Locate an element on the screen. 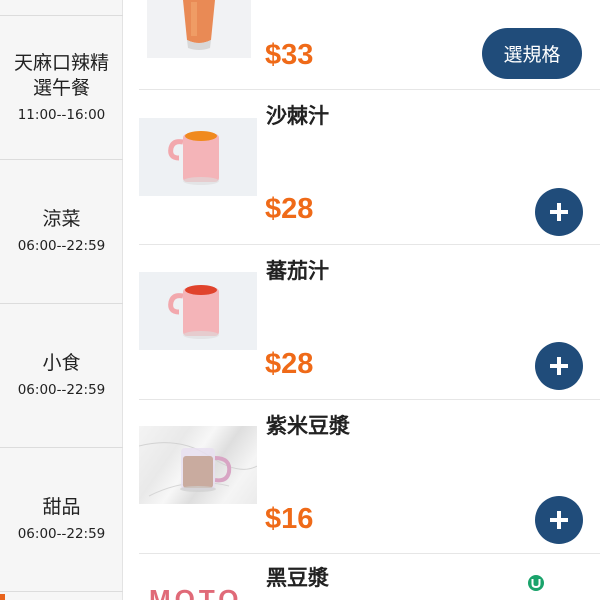 The height and width of the screenshot is (600, 600). product-name: 紫米豆漿 is located at coordinates (308, 426).